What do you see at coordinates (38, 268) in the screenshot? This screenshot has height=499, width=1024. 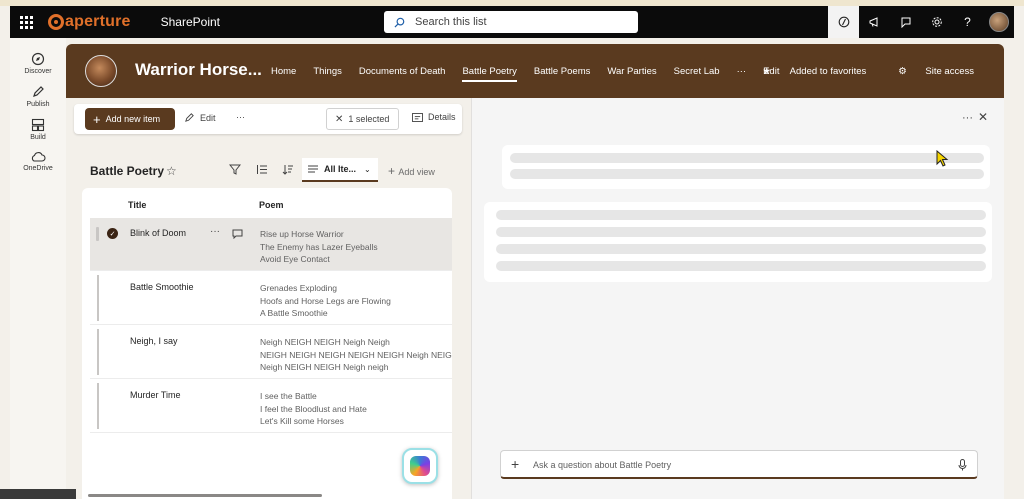 I see `app-rail: Discover Publish Build OneDrive` at bounding box center [38, 268].